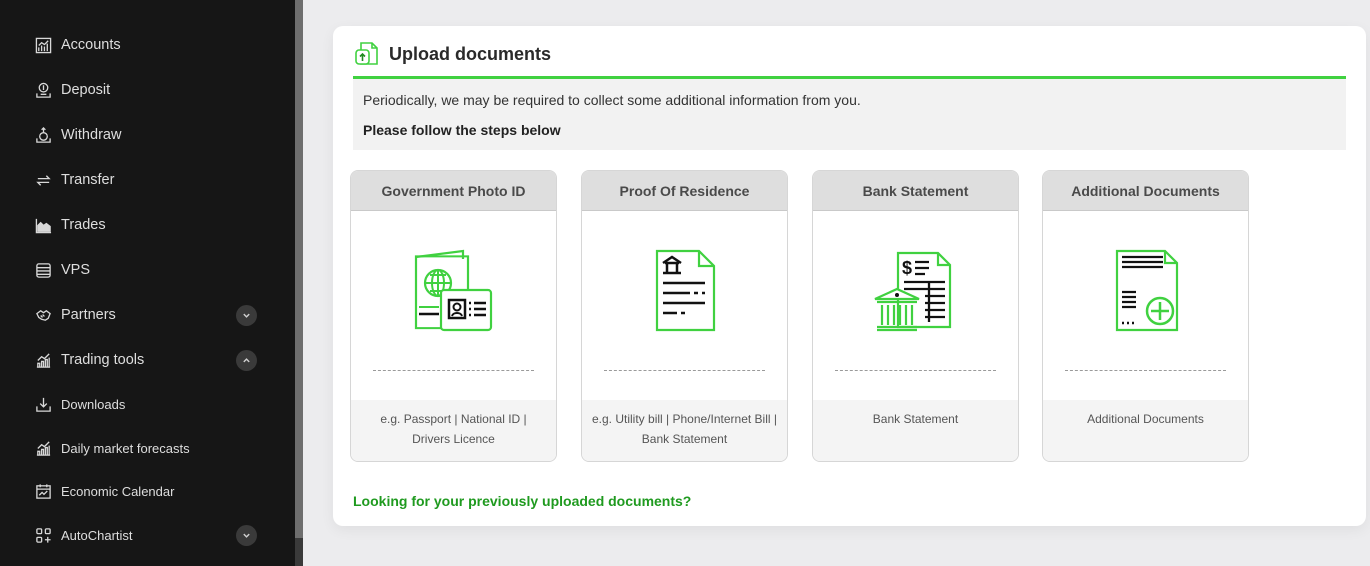 The image size is (1370, 566). Describe the element at coordinates (453, 439) in the screenshot. I see `description-line: Drivers Licence` at that location.